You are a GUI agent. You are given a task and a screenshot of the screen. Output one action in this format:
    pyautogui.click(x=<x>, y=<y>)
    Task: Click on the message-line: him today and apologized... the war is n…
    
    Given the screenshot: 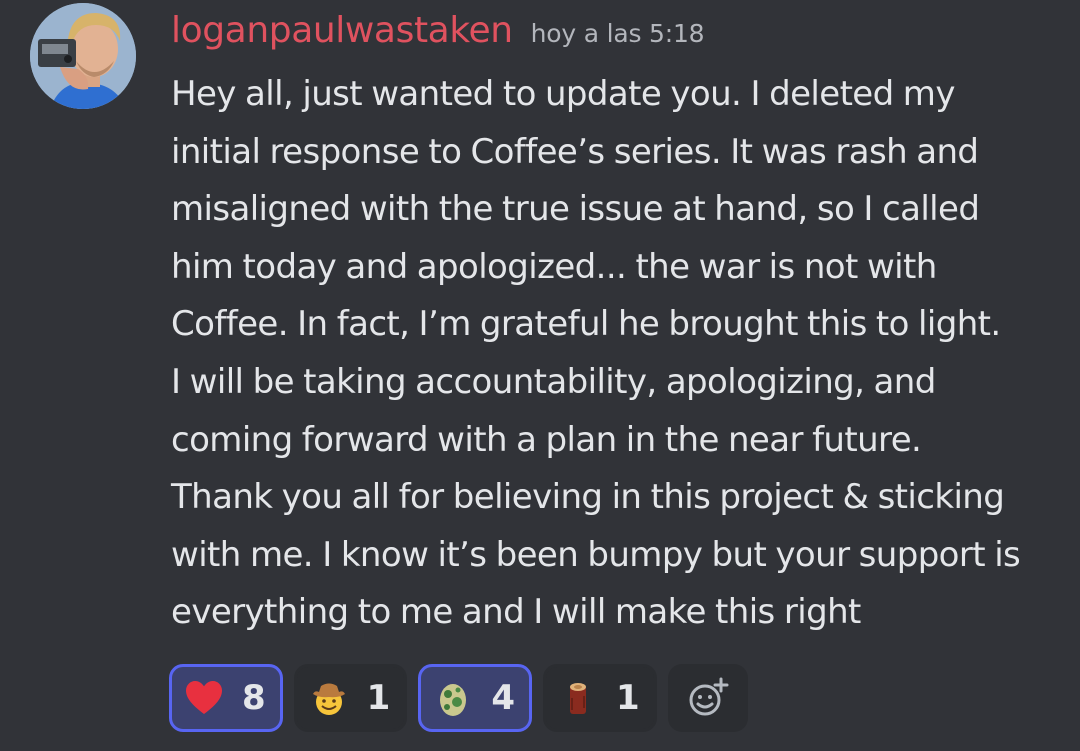 What is the action you would take?
    pyautogui.click(x=554, y=266)
    